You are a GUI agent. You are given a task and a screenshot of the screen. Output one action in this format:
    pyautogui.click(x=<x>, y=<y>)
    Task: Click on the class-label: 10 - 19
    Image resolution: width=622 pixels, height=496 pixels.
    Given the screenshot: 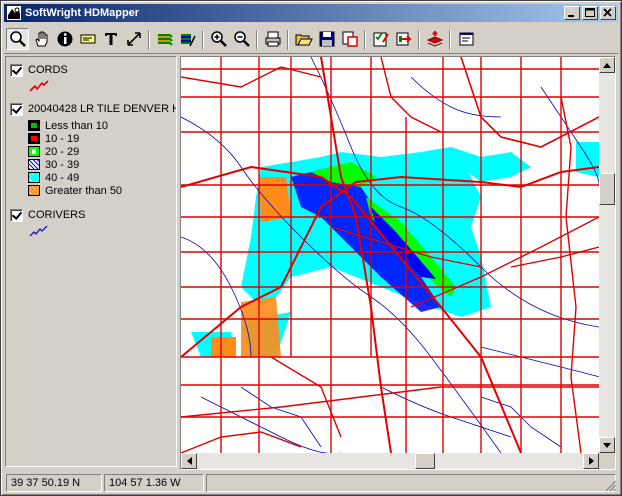 What is the action you would take?
    pyautogui.click(x=62, y=138)
    